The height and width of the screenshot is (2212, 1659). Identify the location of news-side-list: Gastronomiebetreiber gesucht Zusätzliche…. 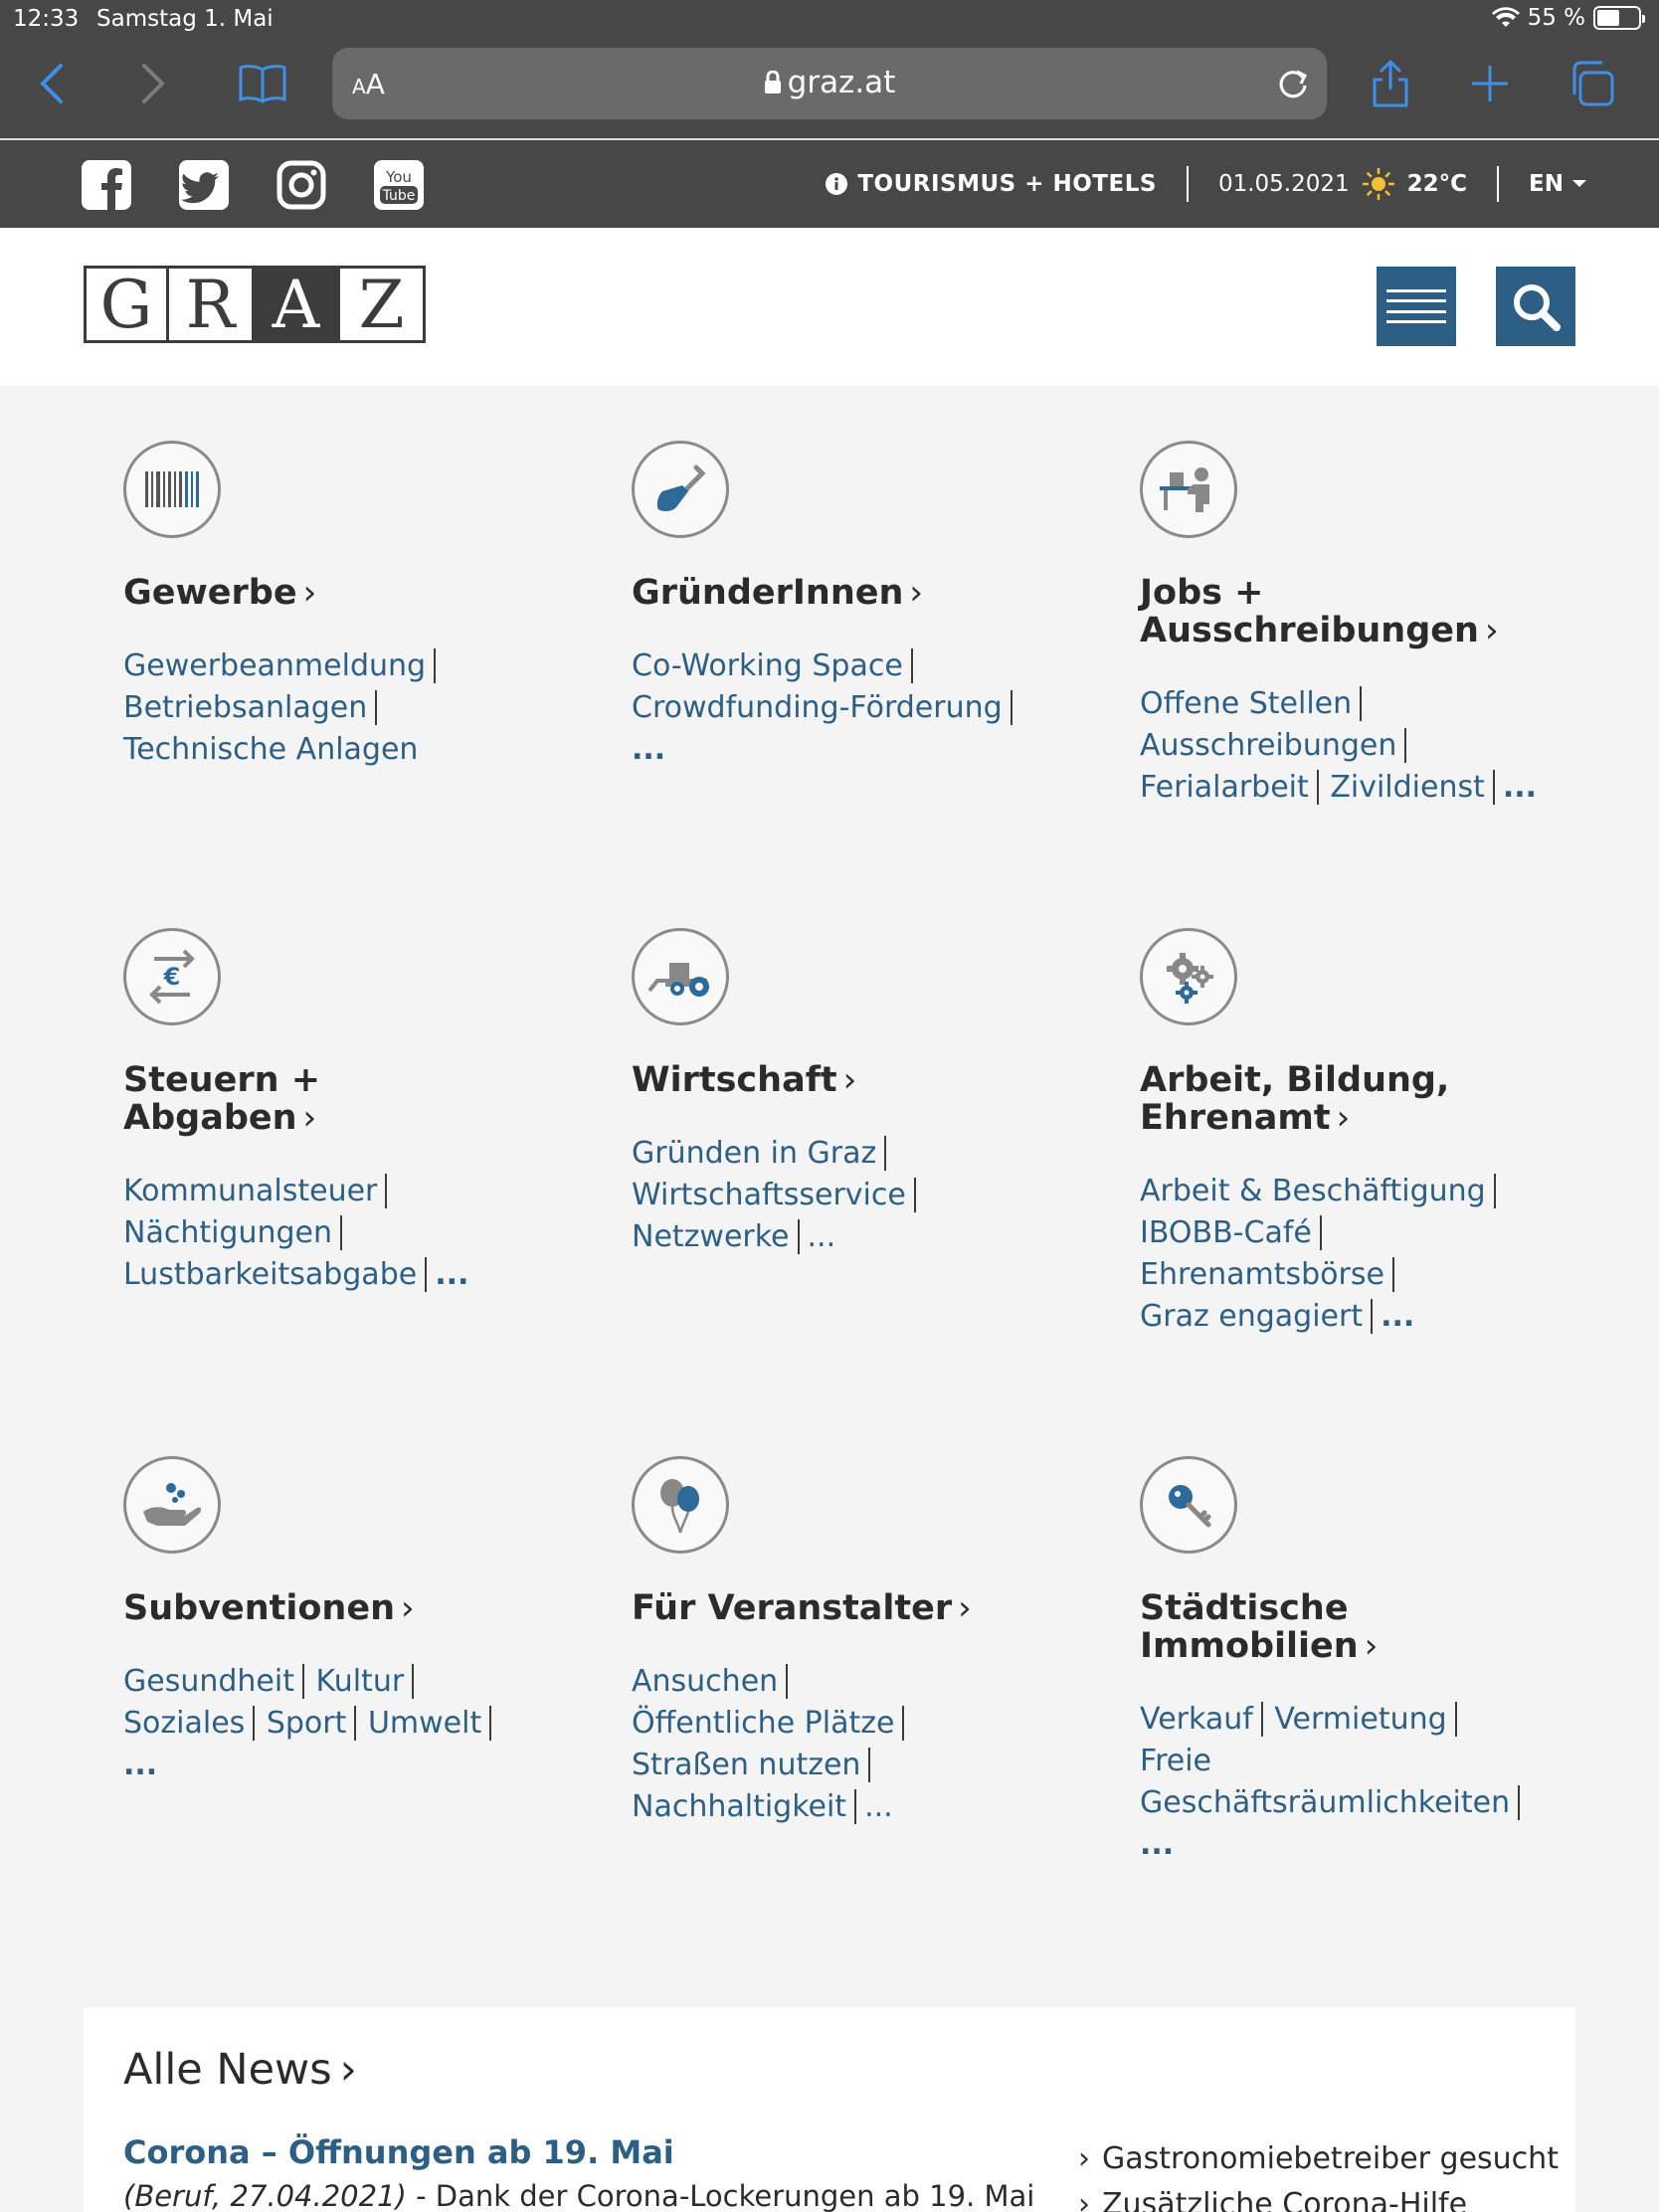
(1318, 2174).